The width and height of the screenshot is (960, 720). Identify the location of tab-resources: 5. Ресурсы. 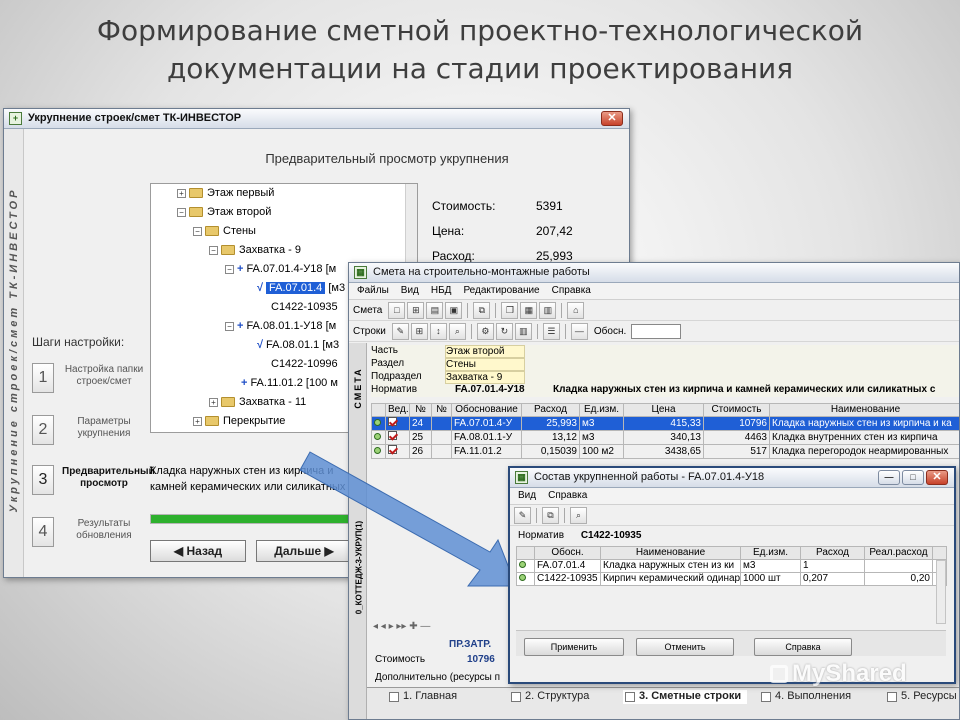
(921, 697).